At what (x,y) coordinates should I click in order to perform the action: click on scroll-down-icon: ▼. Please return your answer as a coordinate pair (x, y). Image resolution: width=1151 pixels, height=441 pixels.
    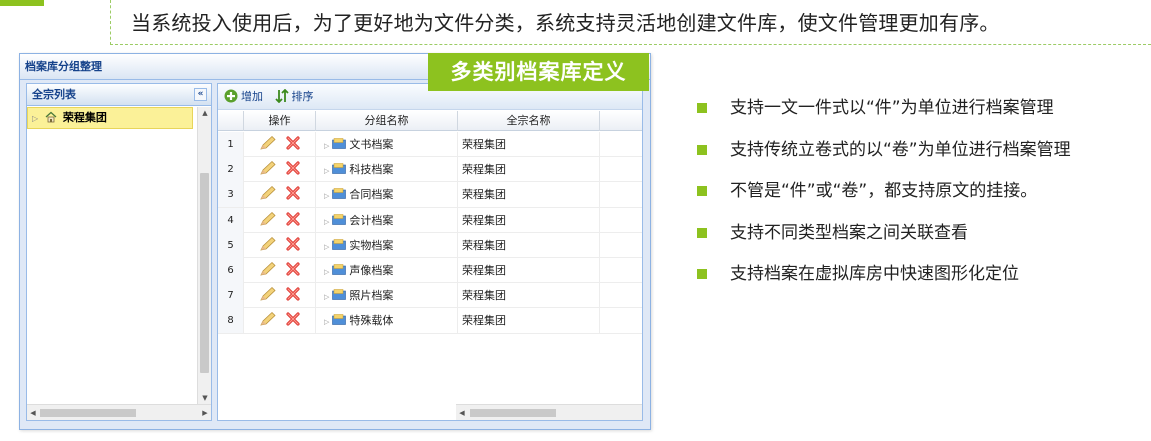
    Looking at the image, I should click on (205, 398).